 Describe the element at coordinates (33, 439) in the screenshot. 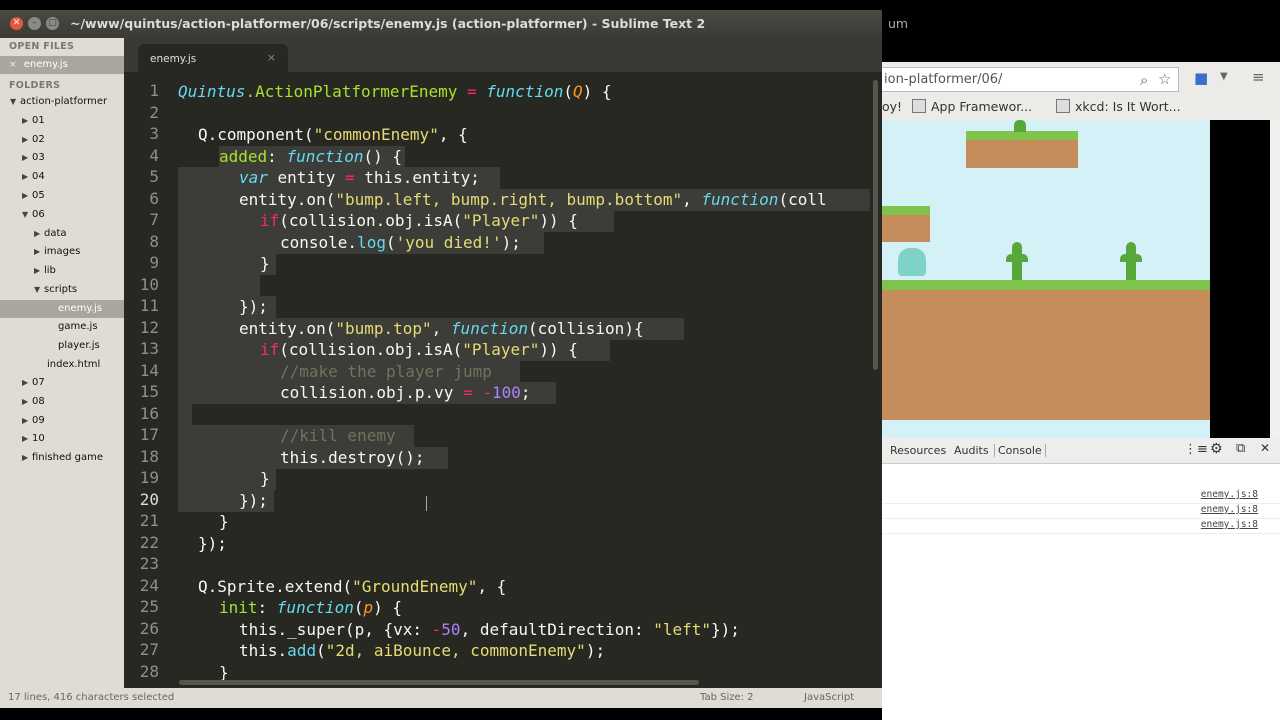

I see `folder-10: ▶ 10` at that location.